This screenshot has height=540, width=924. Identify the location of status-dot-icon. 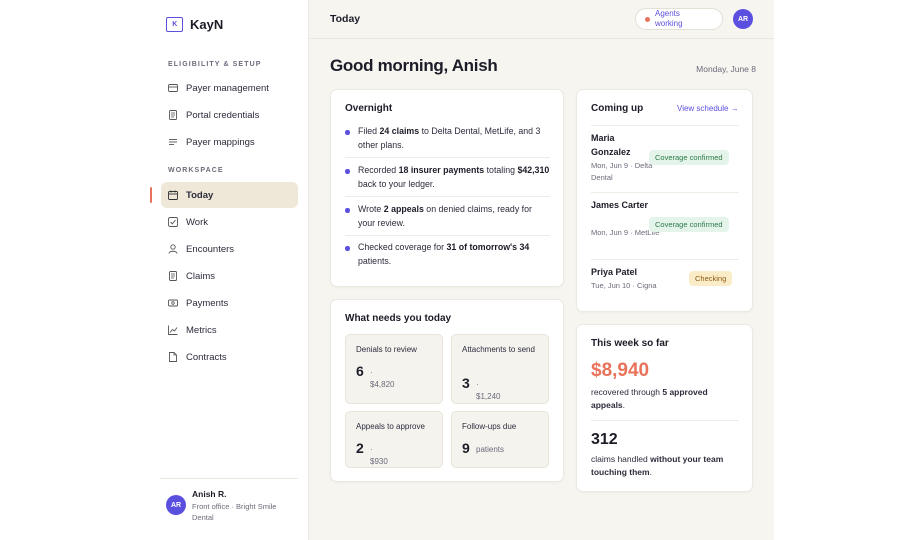
(647, 19).